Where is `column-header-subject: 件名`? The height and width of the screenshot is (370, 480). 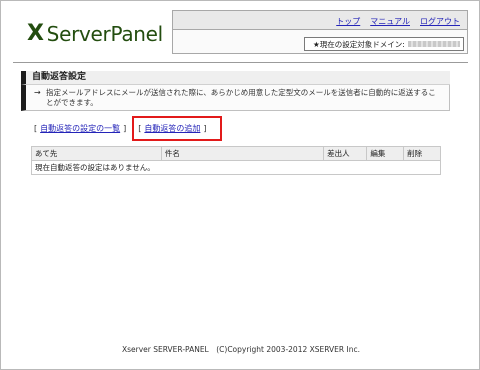 column-header-subject: 件名 is located at coordinates (242, 153).